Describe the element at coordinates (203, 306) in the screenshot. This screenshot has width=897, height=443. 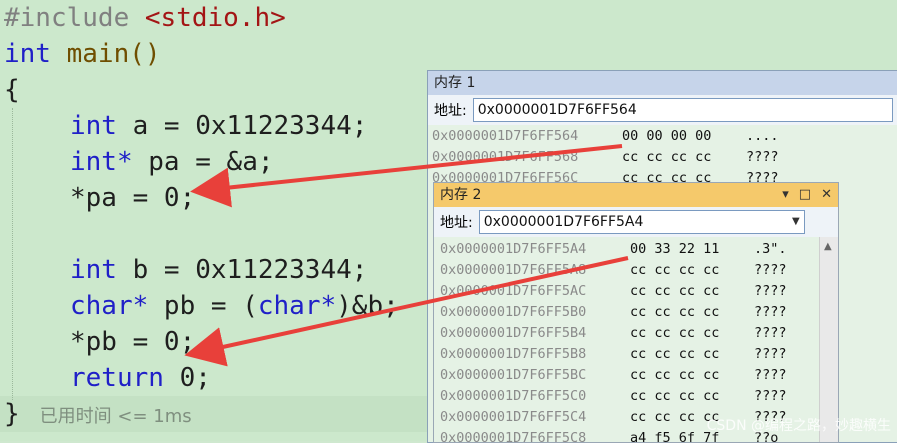
I see `code-text: pb = (` at that location.